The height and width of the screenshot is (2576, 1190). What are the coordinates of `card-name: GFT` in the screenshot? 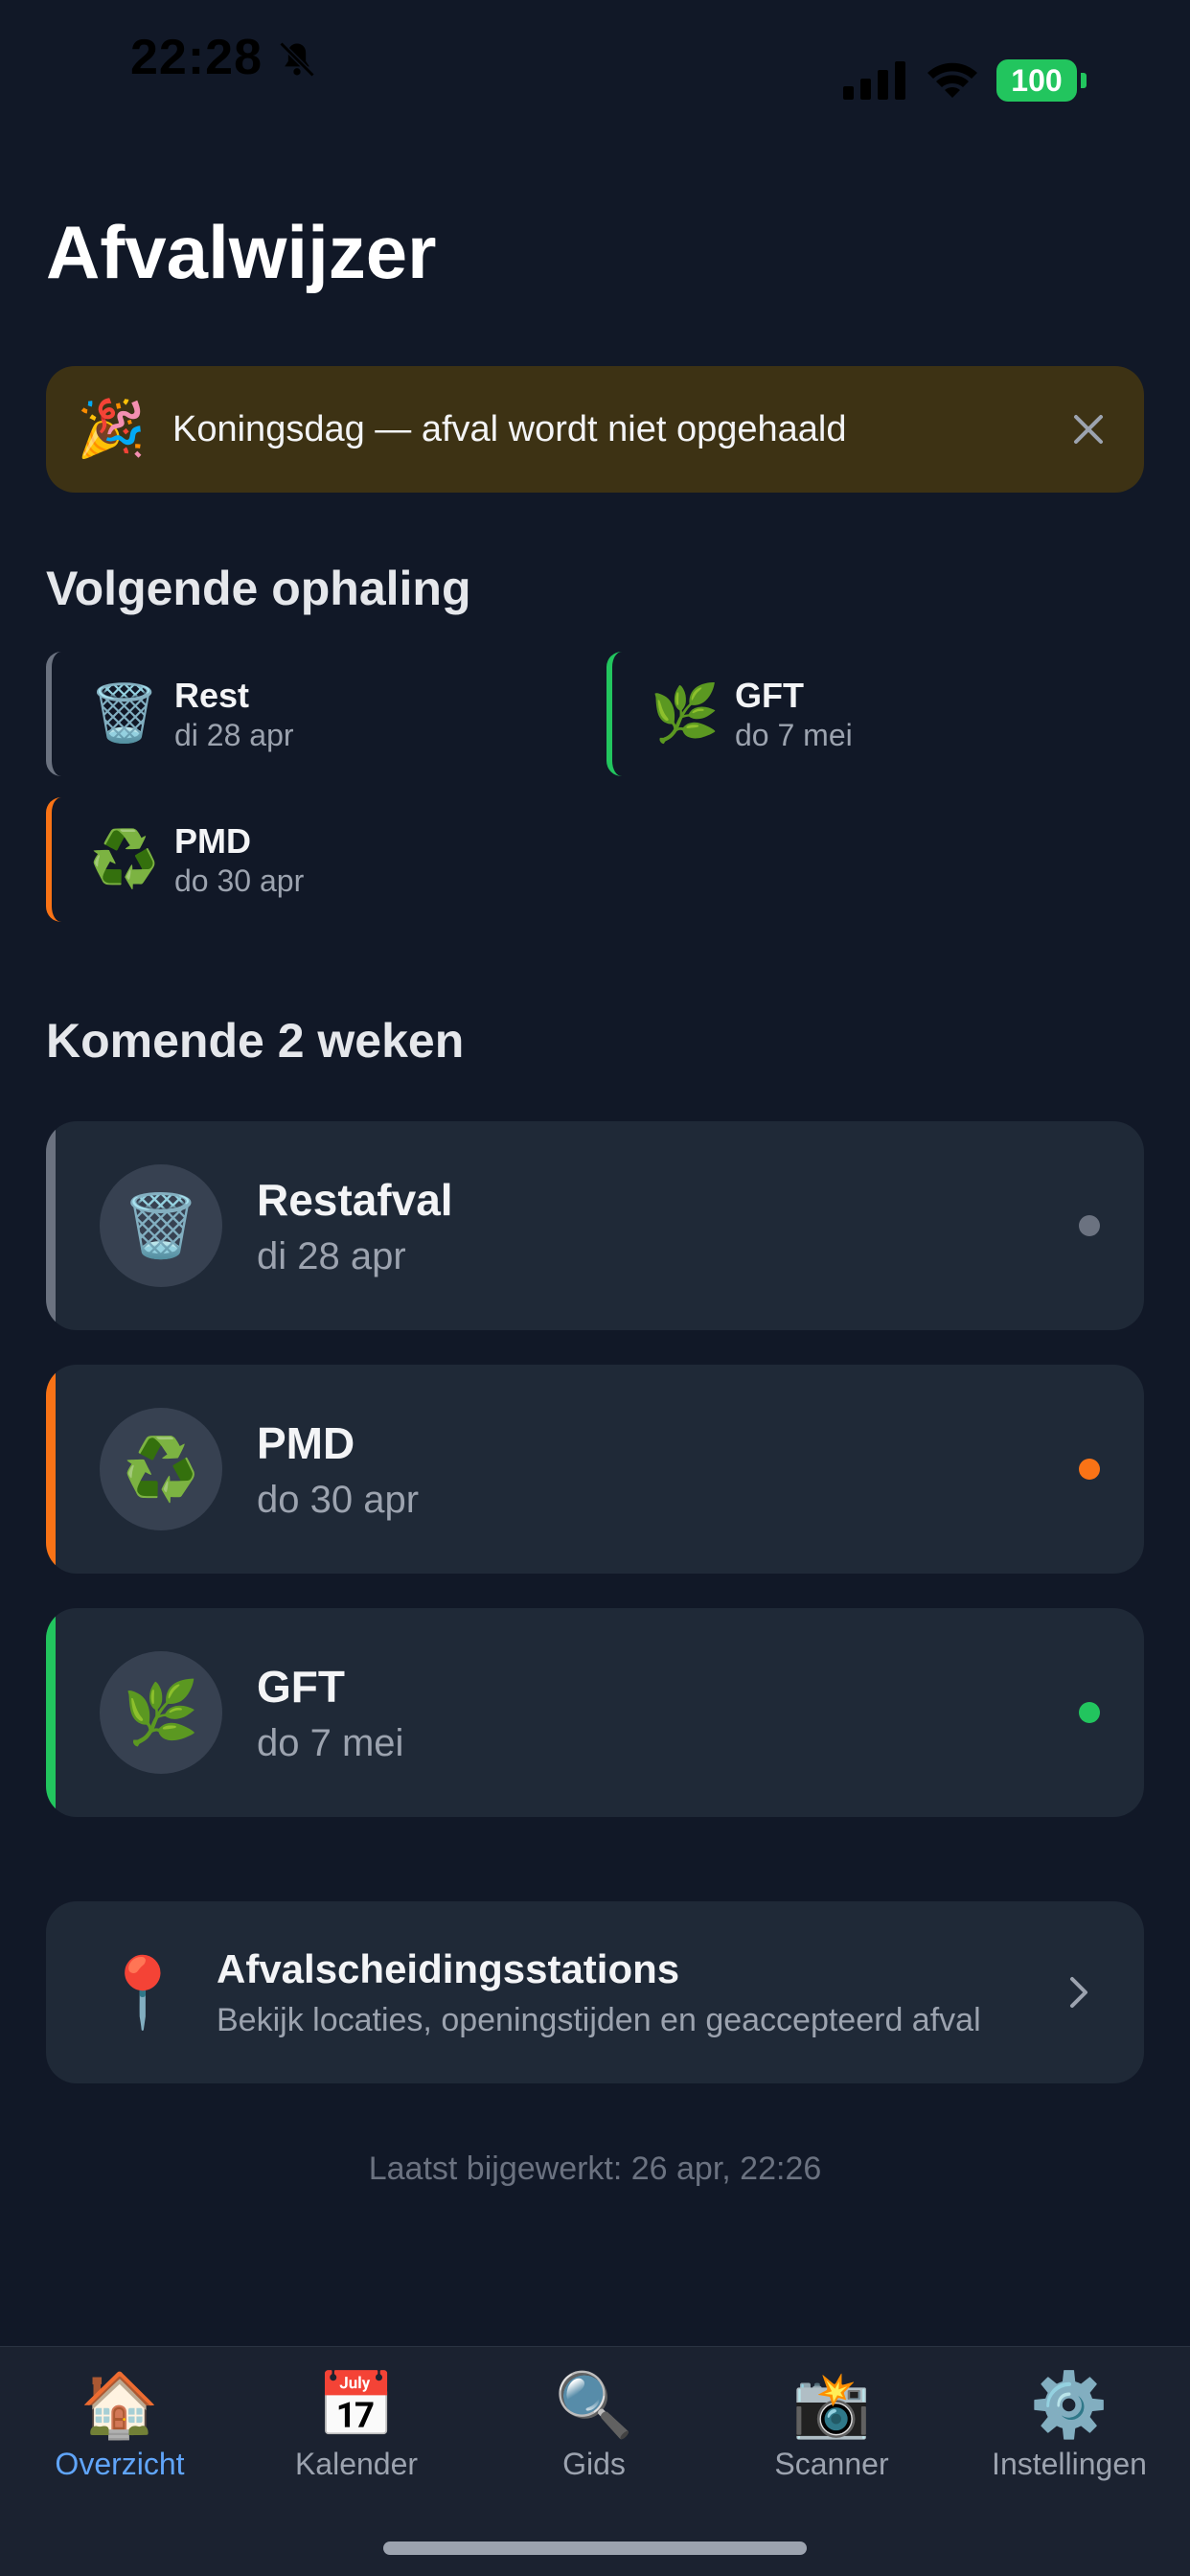 It's located at (301, 1686).